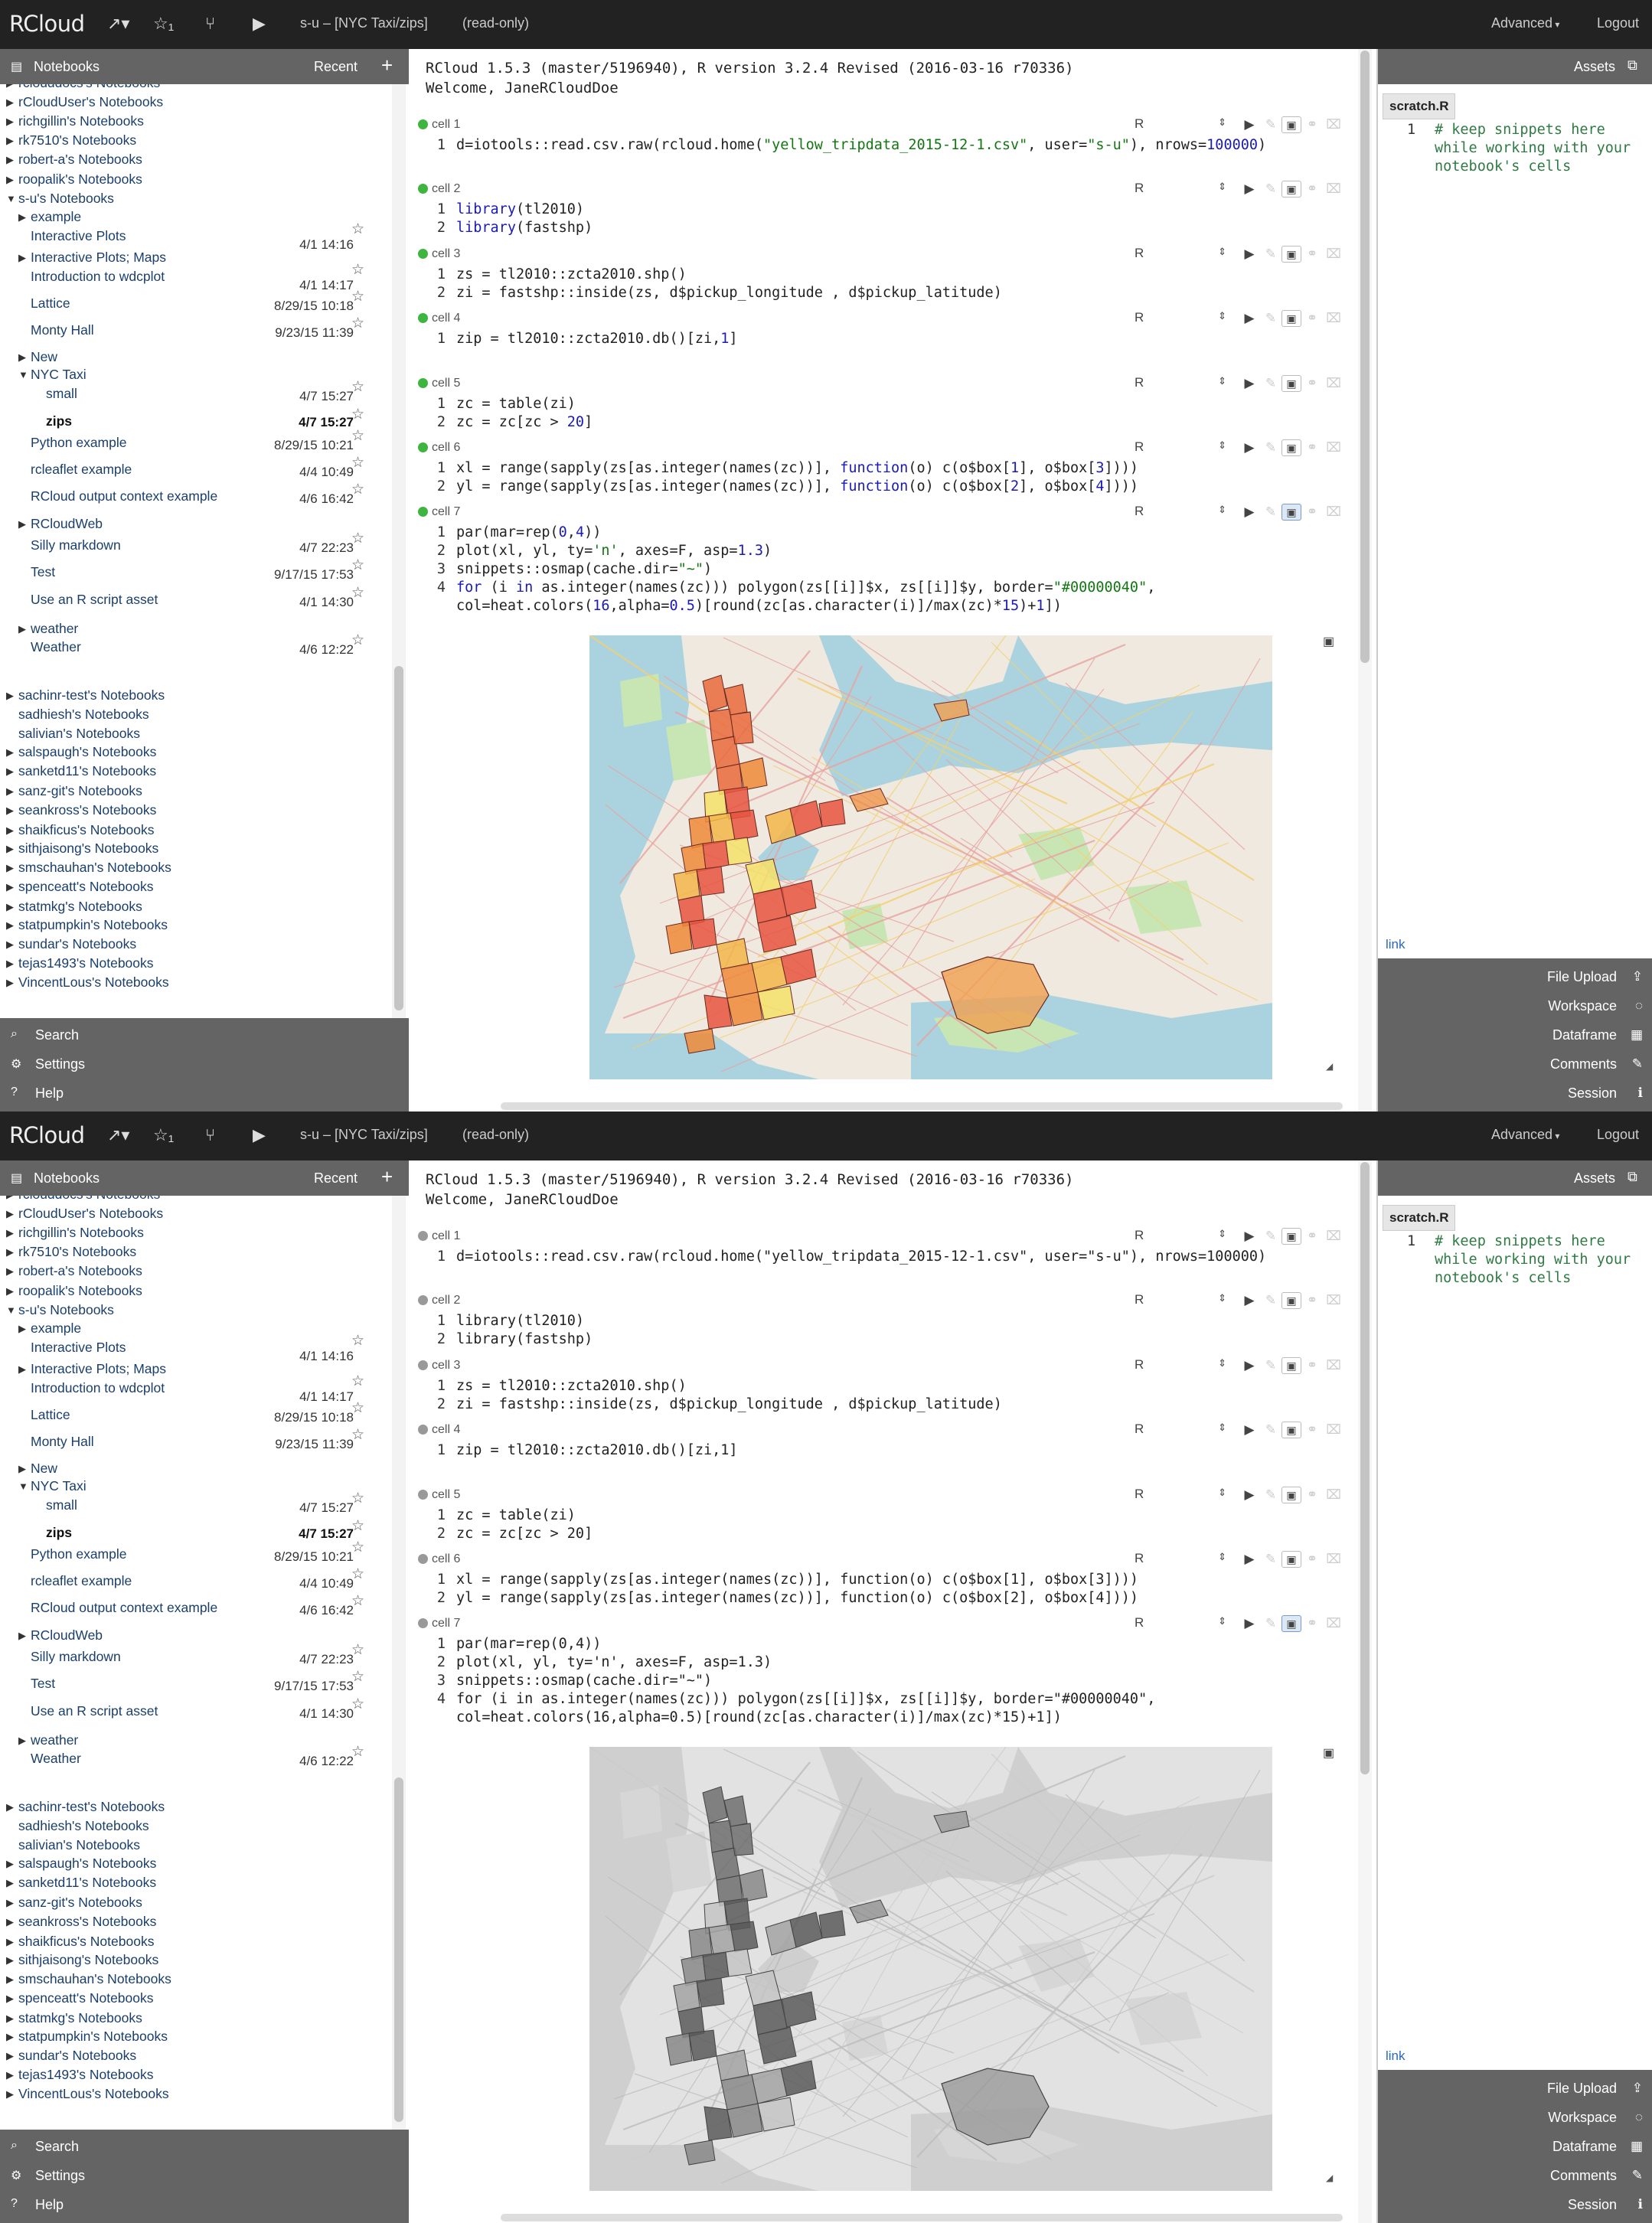 The height and width of the screenshot is (2223, 1652). I want to click on tree-item: ▶ sithjaisong's Notebooks, so click(195, 848).